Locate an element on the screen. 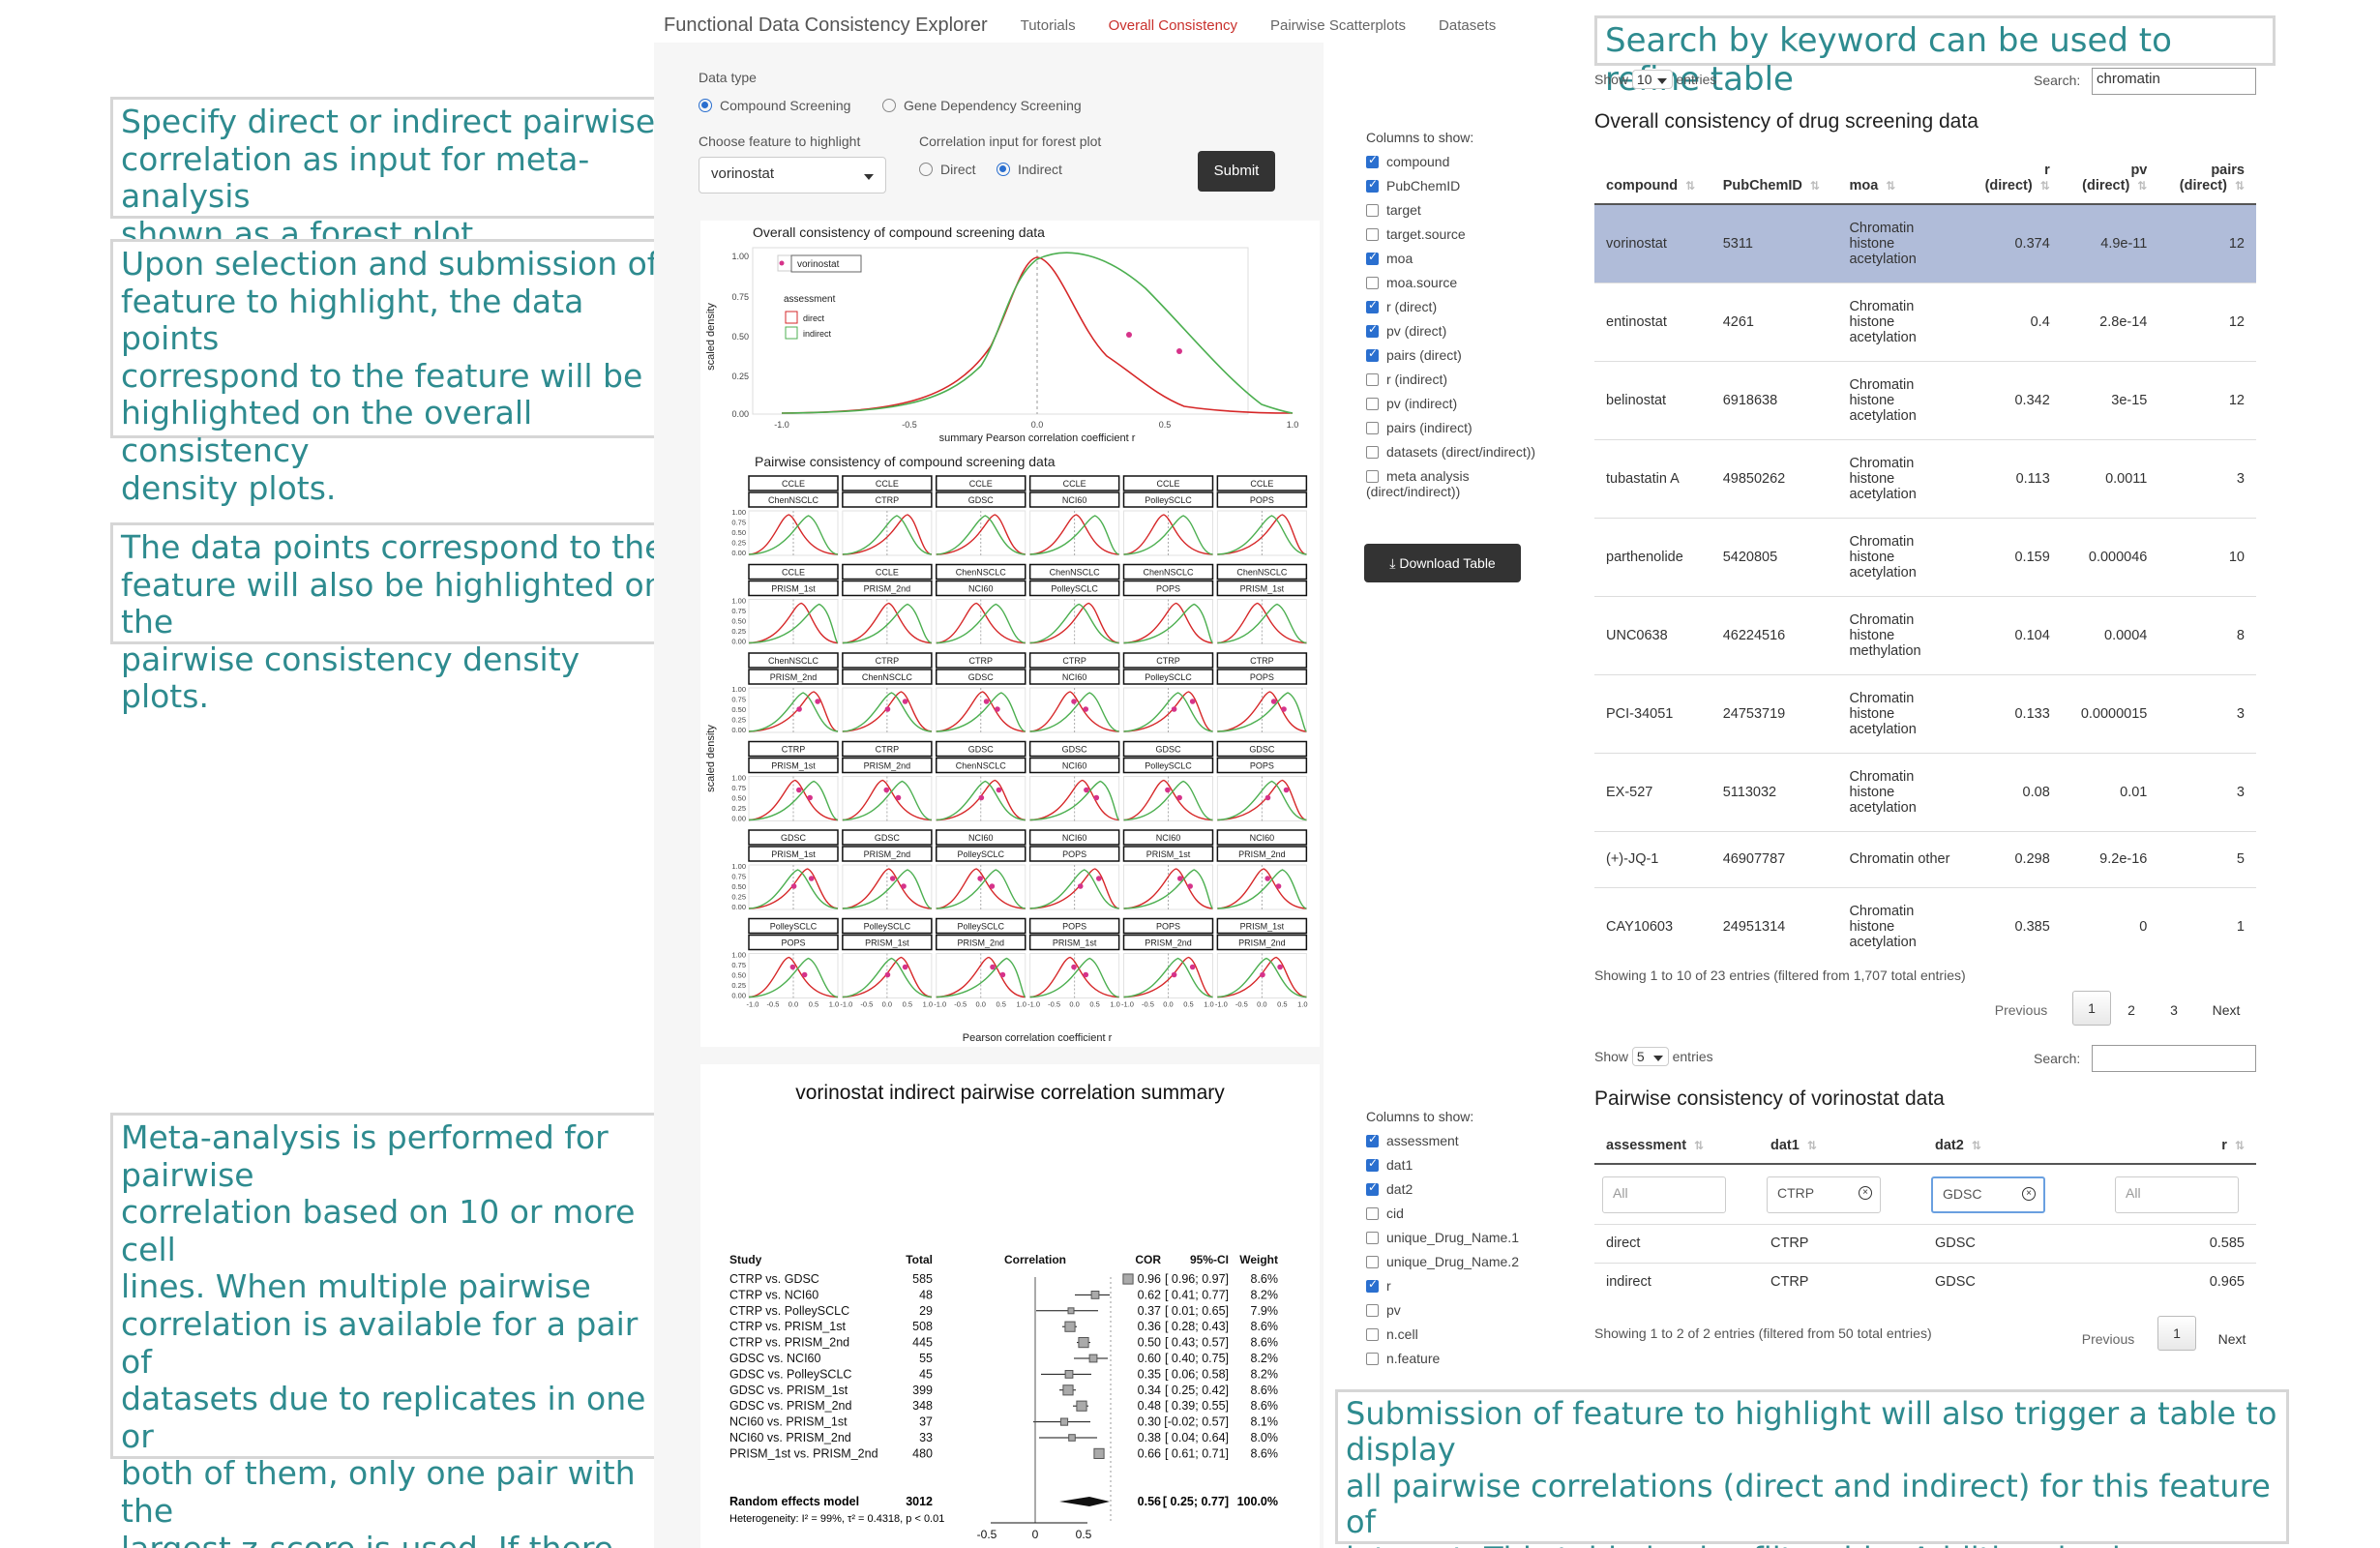 This screenshot has width=2380, height=1548. col-dat2: dat2 is located at coordinates (2006, 1146).